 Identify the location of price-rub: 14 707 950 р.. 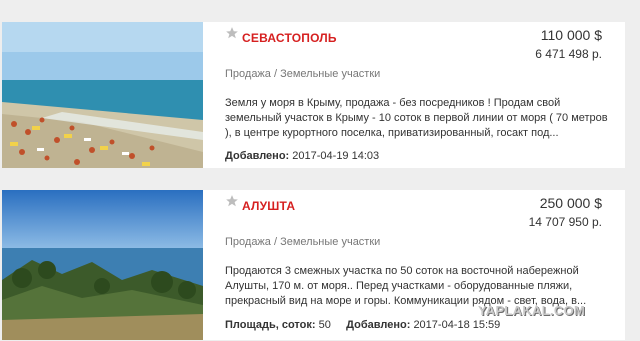
(565, 222).